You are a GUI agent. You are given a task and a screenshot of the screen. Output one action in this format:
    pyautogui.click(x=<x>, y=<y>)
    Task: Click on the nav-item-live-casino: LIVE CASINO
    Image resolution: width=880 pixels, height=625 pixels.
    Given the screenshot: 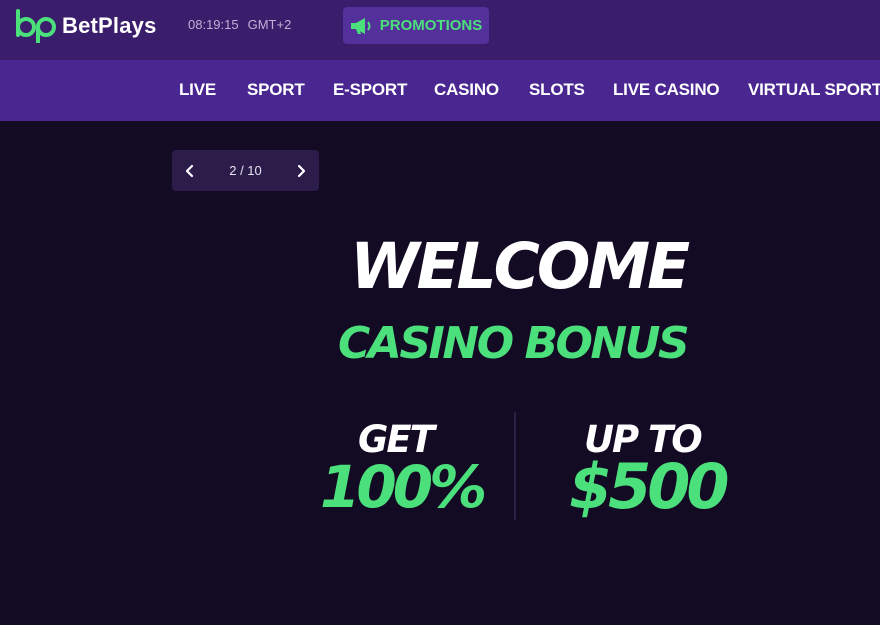 What is the action you would take?
    pyautogui.click(x=666, y=90)
    